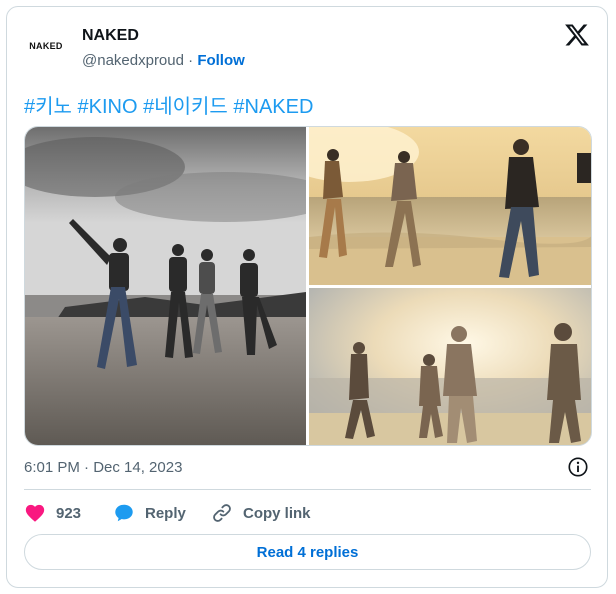 The height and width of the screenshot is (594, 616). I want to click on reply-button: Reply, so click(149, 513).